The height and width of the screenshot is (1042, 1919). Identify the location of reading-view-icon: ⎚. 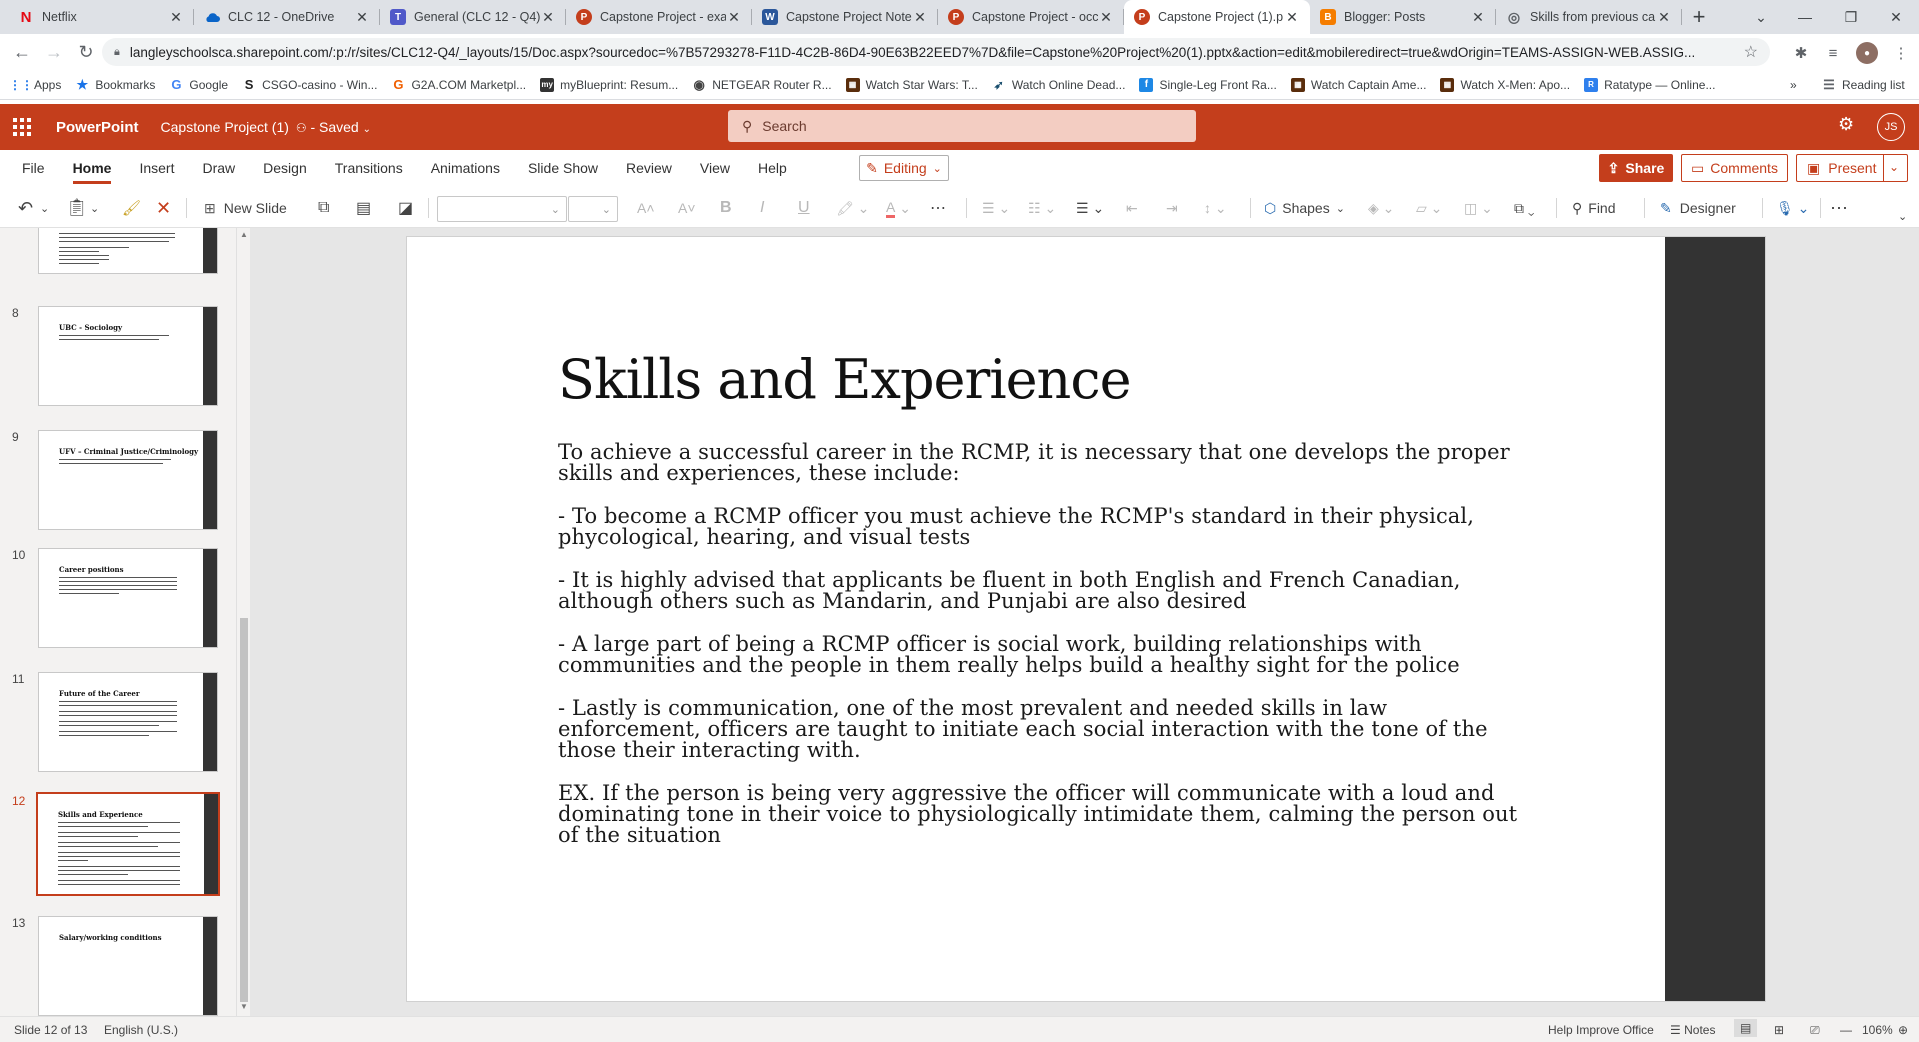
(1815, 1030).